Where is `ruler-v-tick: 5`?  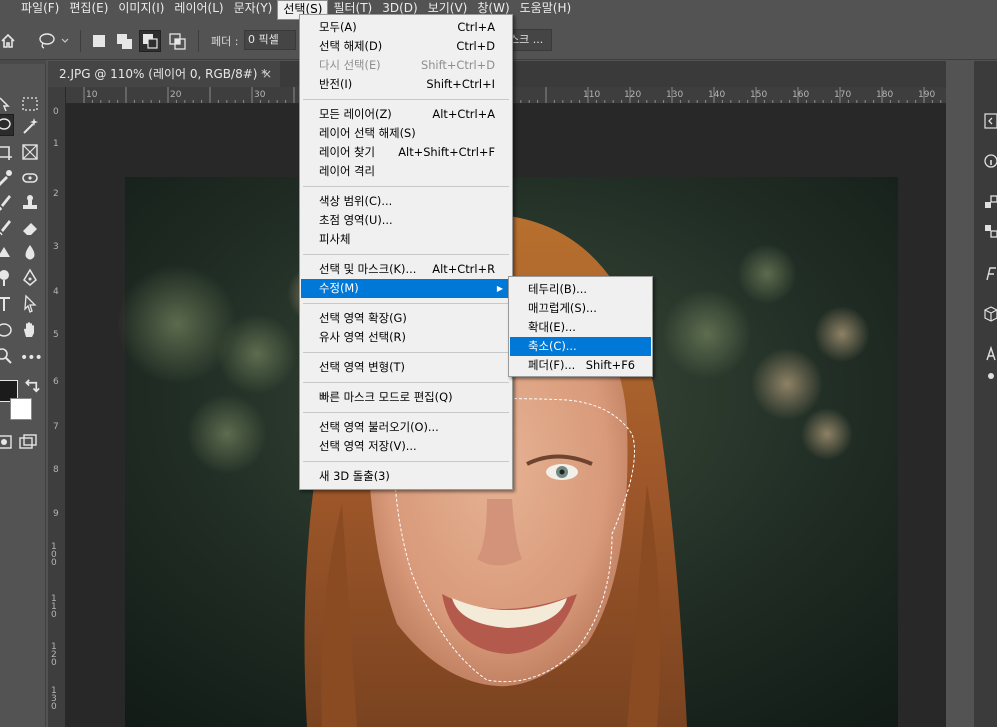 ruler-v-tick: 5 is located at coordinates (56, 335).